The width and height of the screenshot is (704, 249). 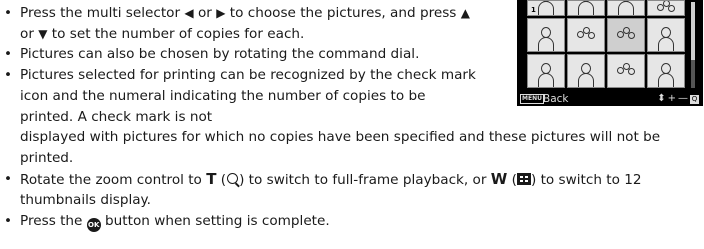 What do you see at coordinates (189, 13) in the screenshot?
I see `left-arrow-icon: ◀` at bounding box center [189, 13].